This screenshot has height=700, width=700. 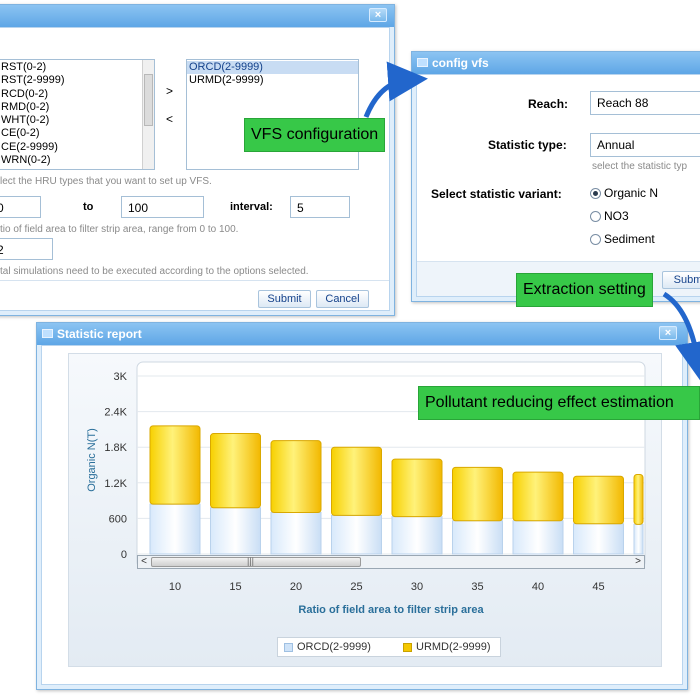 I want to click on range-to-label: to, so click(x=88, y=207).